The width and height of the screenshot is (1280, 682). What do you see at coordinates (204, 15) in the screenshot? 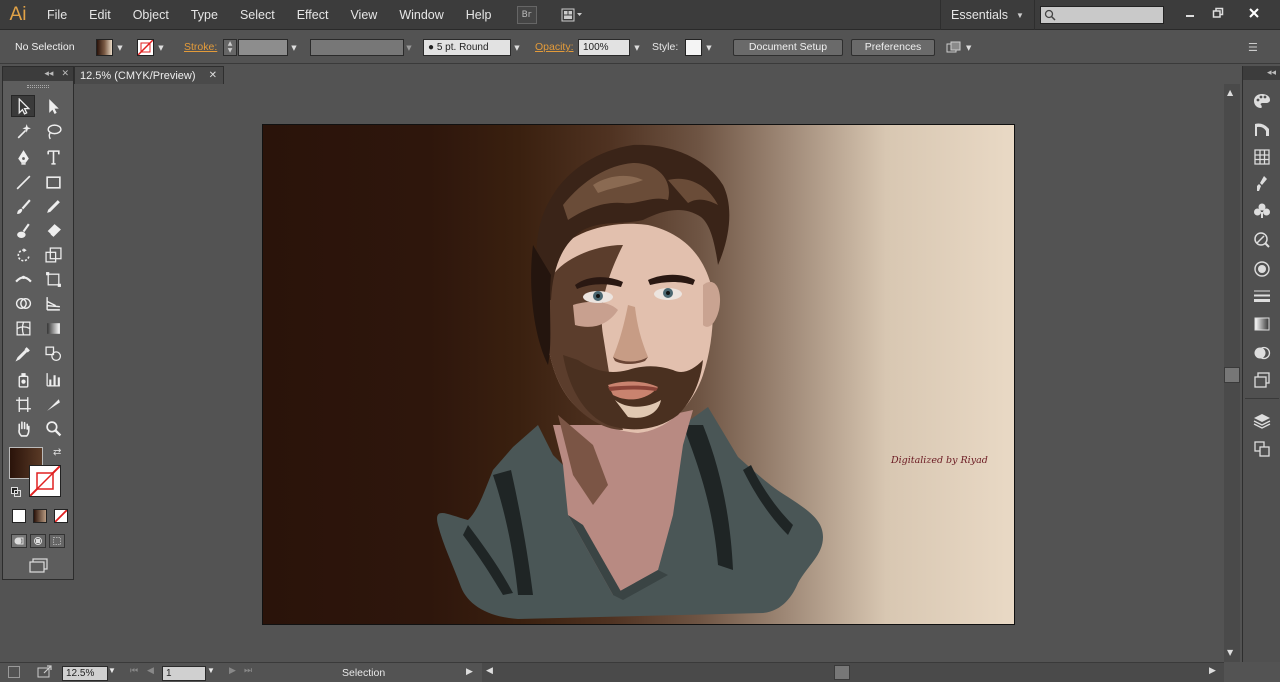
I see `menu-type: Type` at bounding box center [204, 15].